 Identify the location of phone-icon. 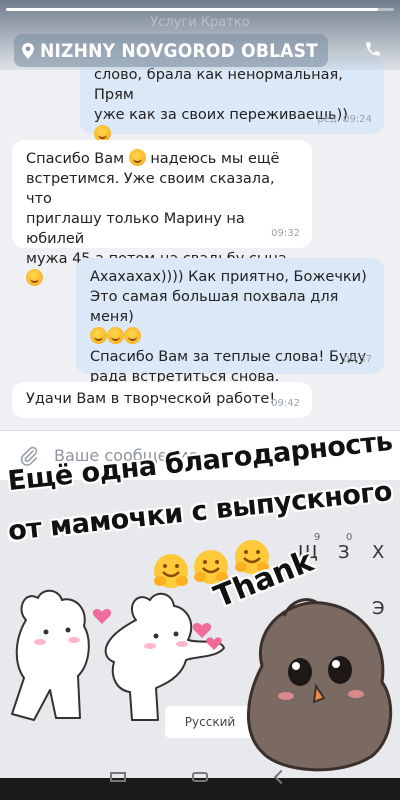
(373, 49).